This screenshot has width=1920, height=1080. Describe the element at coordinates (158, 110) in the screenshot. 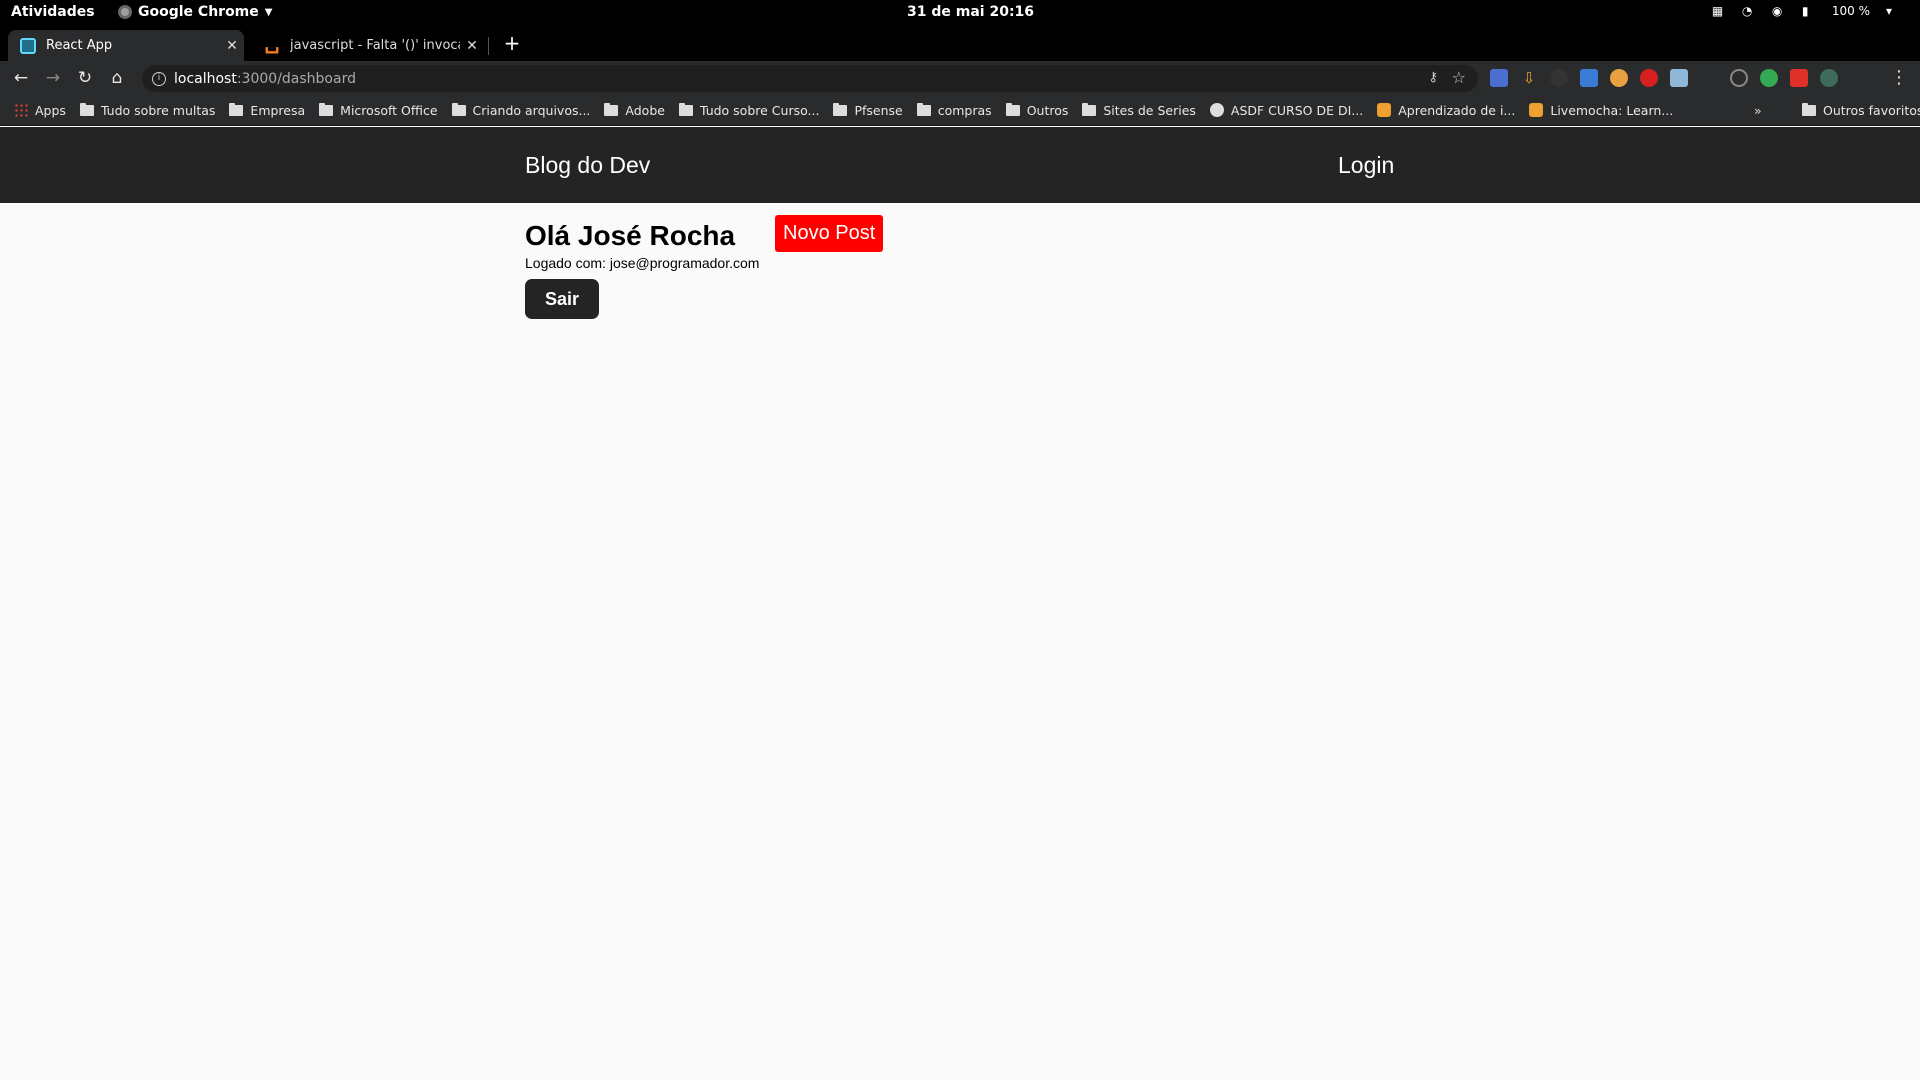

I see `bookmark-label: Tudo sobre multas` at that location.